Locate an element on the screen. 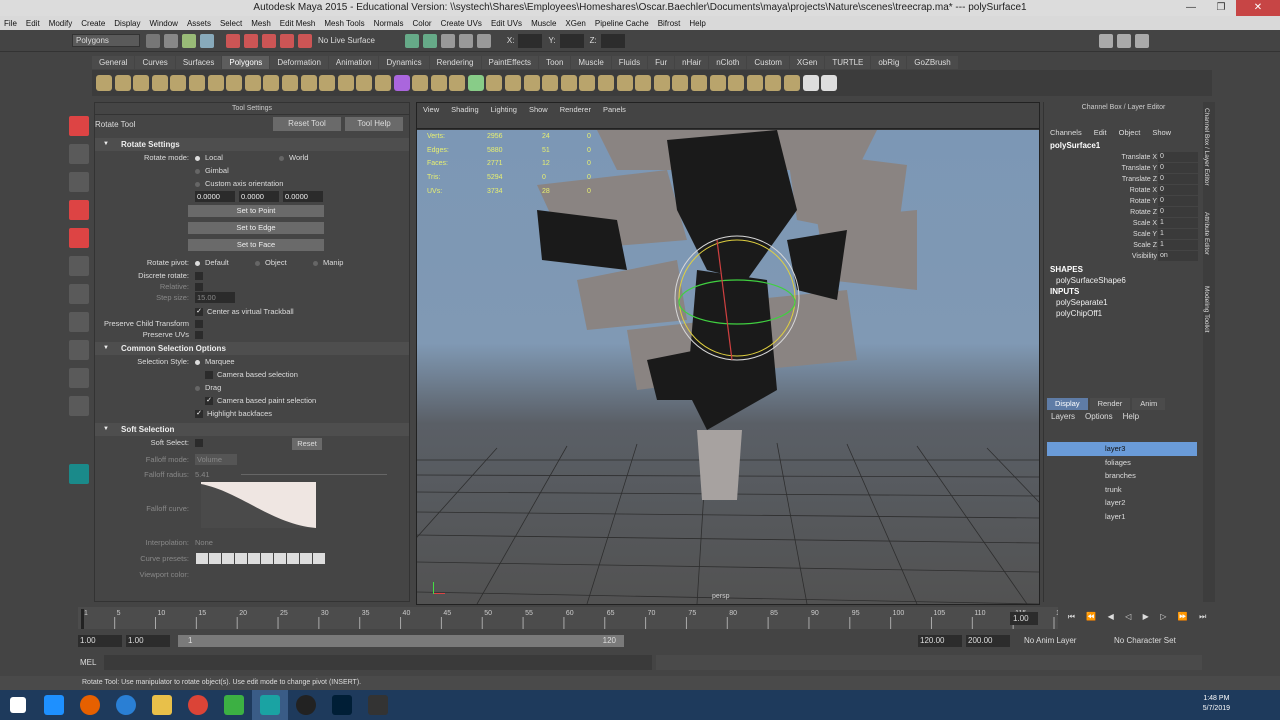 Image resolution: width=1280 pixels, height=720 pixels. menu-pipeline-cache: Pipeline Cache is located at coordinates (622, 23).